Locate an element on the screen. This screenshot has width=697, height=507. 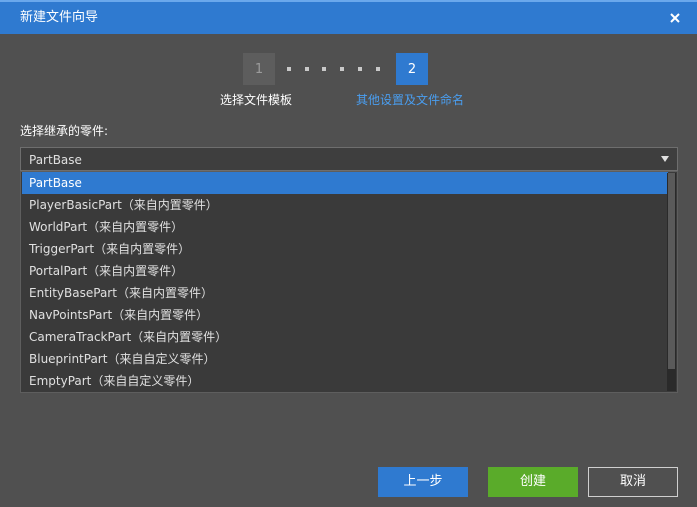
parent-part-label: 选择继承的零件: is located at coordinates (64, 131).